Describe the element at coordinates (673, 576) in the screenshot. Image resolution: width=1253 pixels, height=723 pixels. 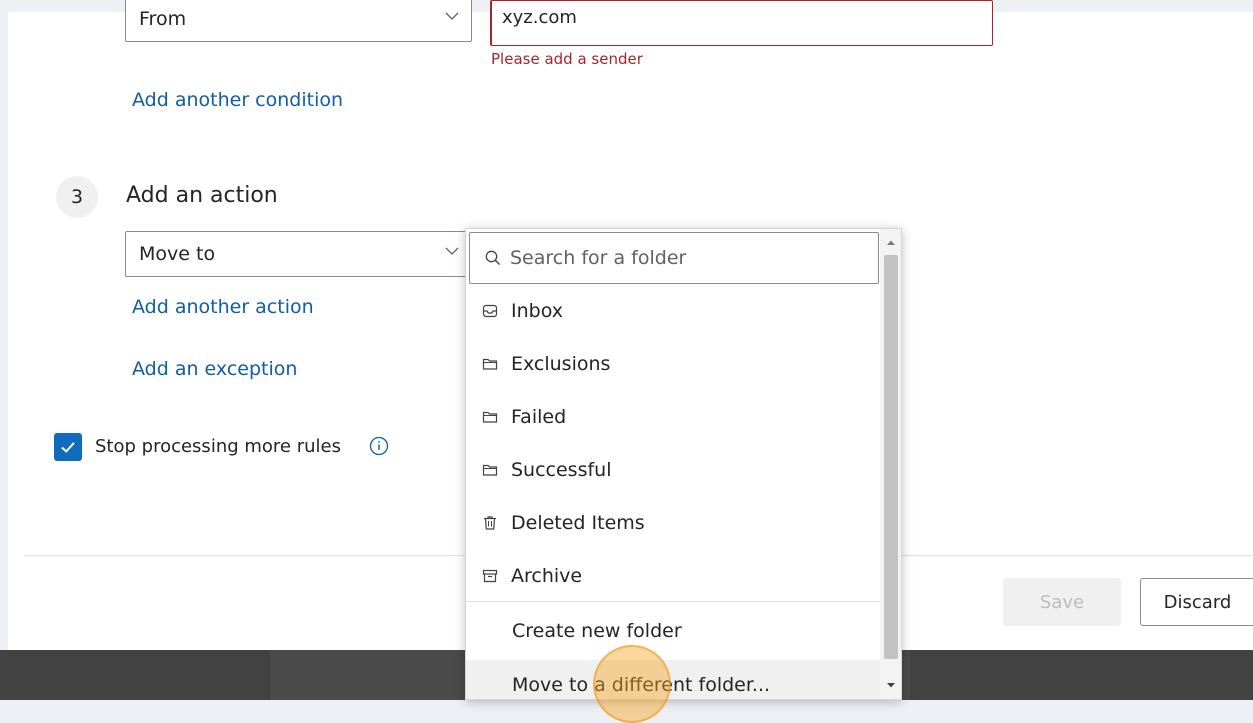
I see `folder-item-archive: Archive` at that location.